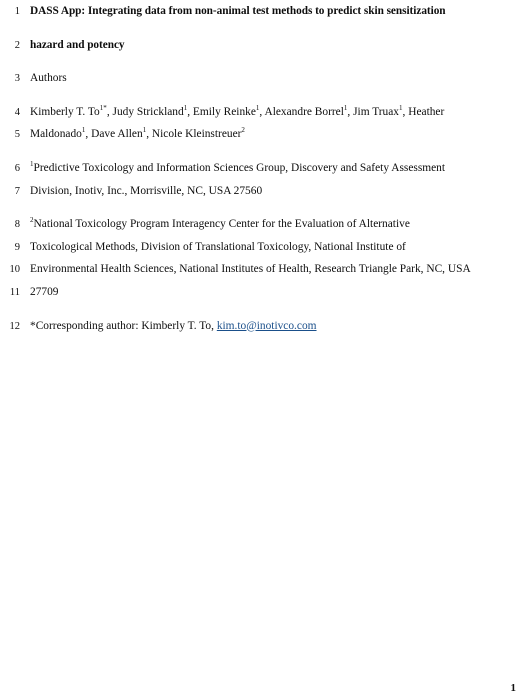 This screenshot has width=521, height=700. Describe the element at coordinates (17, 168) in the screenshot. I see `line-number: 6` at that location.